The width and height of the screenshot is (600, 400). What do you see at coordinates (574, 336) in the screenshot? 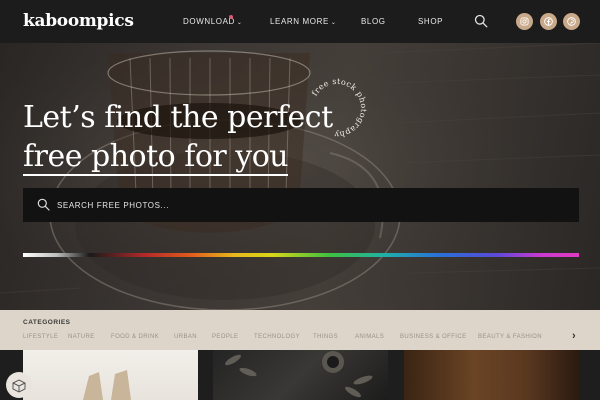
I see `chevron-right-icon: ›` at bounding box center [574, 336].